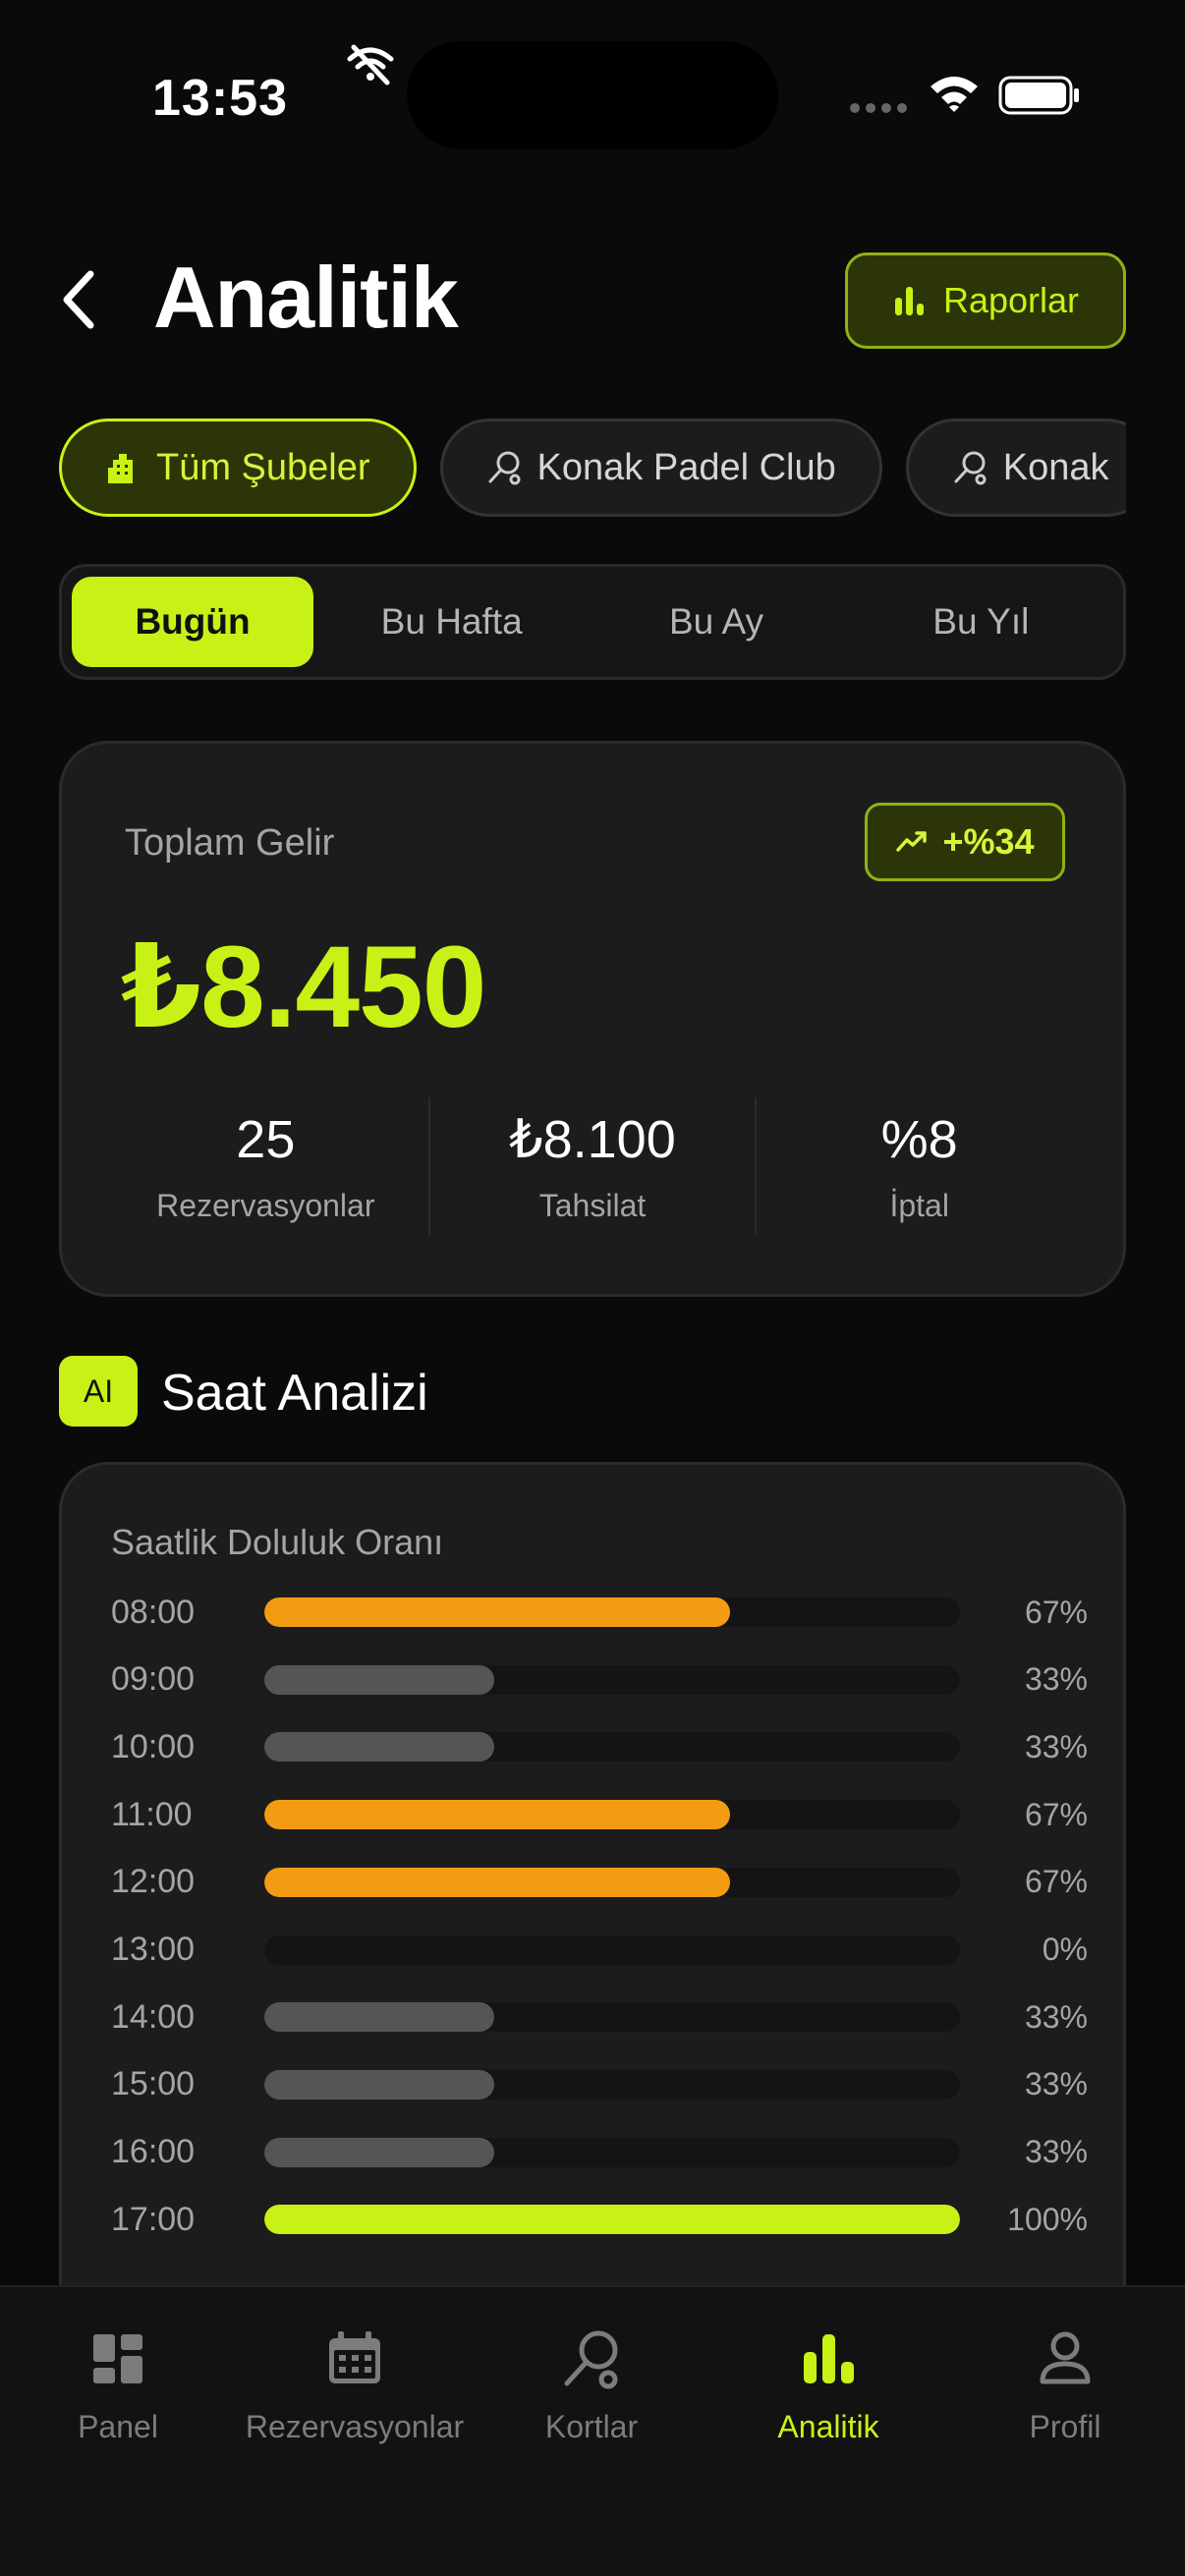  Describe the element at coordinates (716, 622) in the screenshot. I see `period-this-month: Bu Ay` at that location.